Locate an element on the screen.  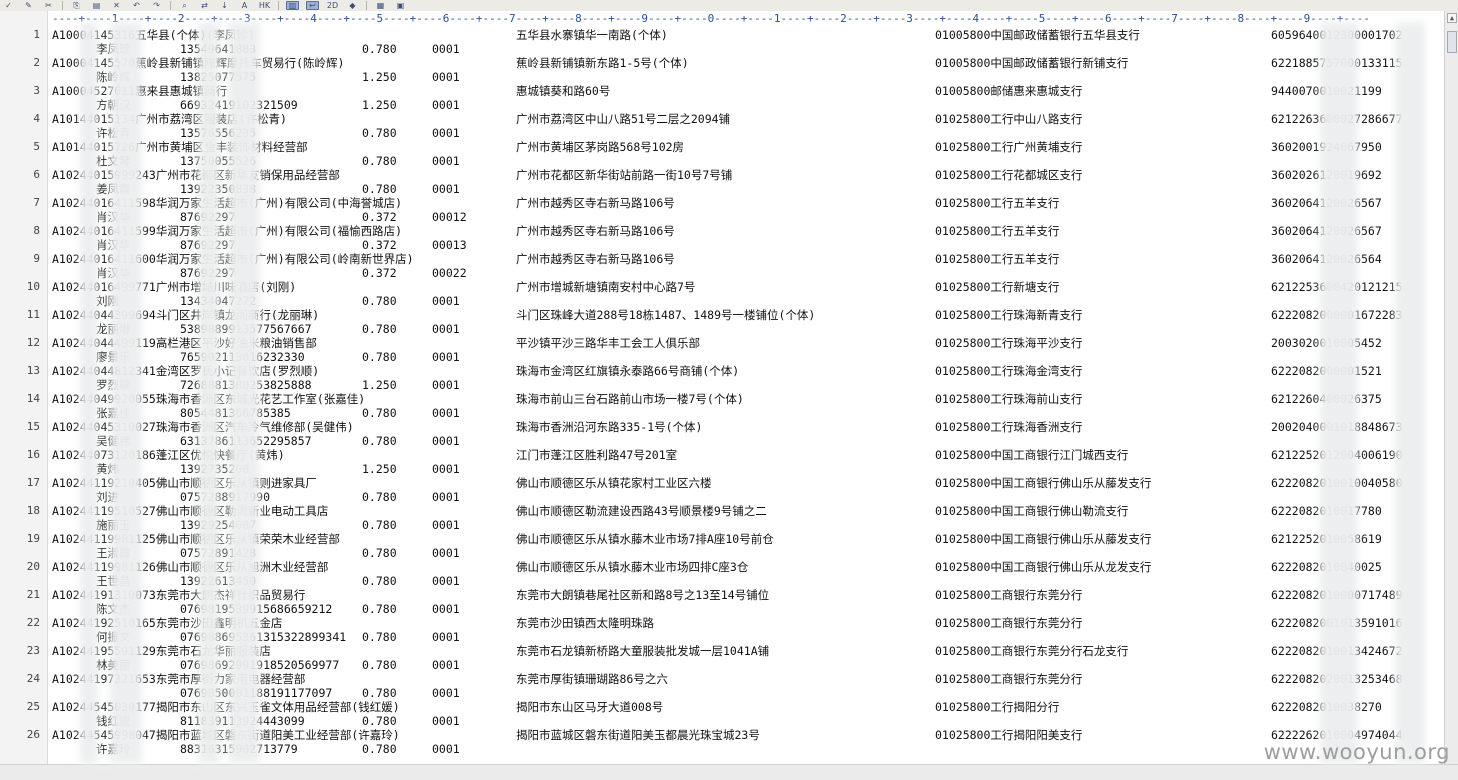
bank-name: 01025800工行五羊支行 is located at coordinates (997, 259).